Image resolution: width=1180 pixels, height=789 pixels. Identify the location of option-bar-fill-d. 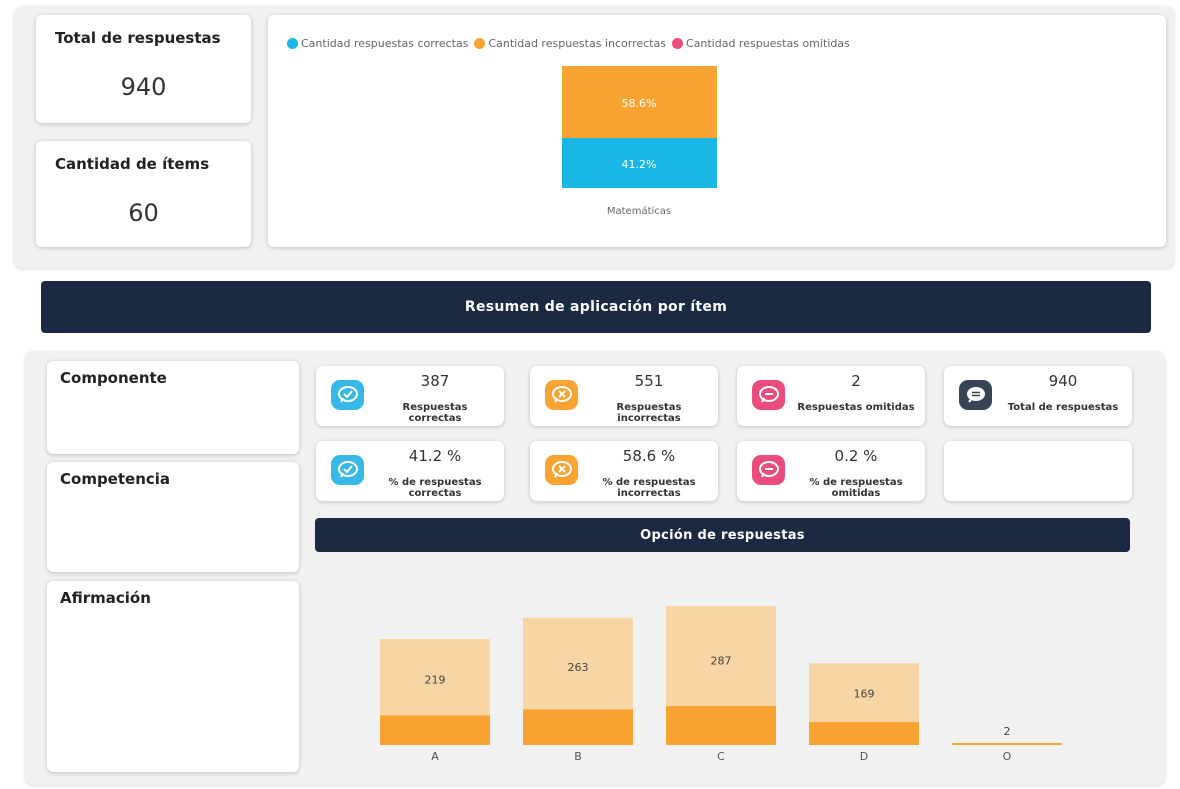
(864, 733).